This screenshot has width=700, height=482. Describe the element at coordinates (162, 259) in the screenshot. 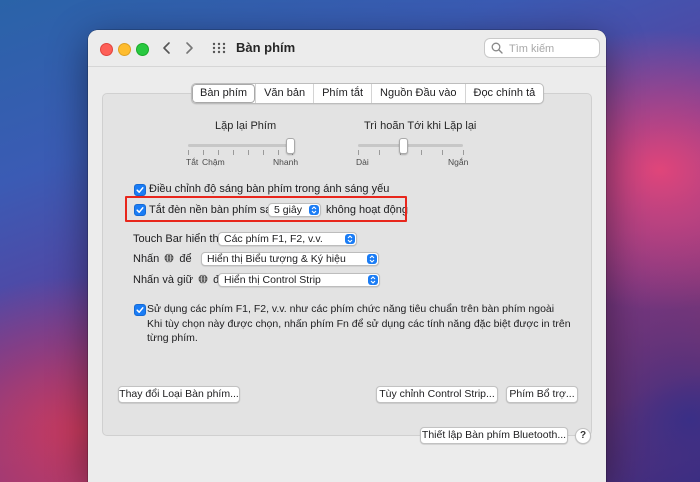

I see `press-globe-label: Nhấn để` at that location.